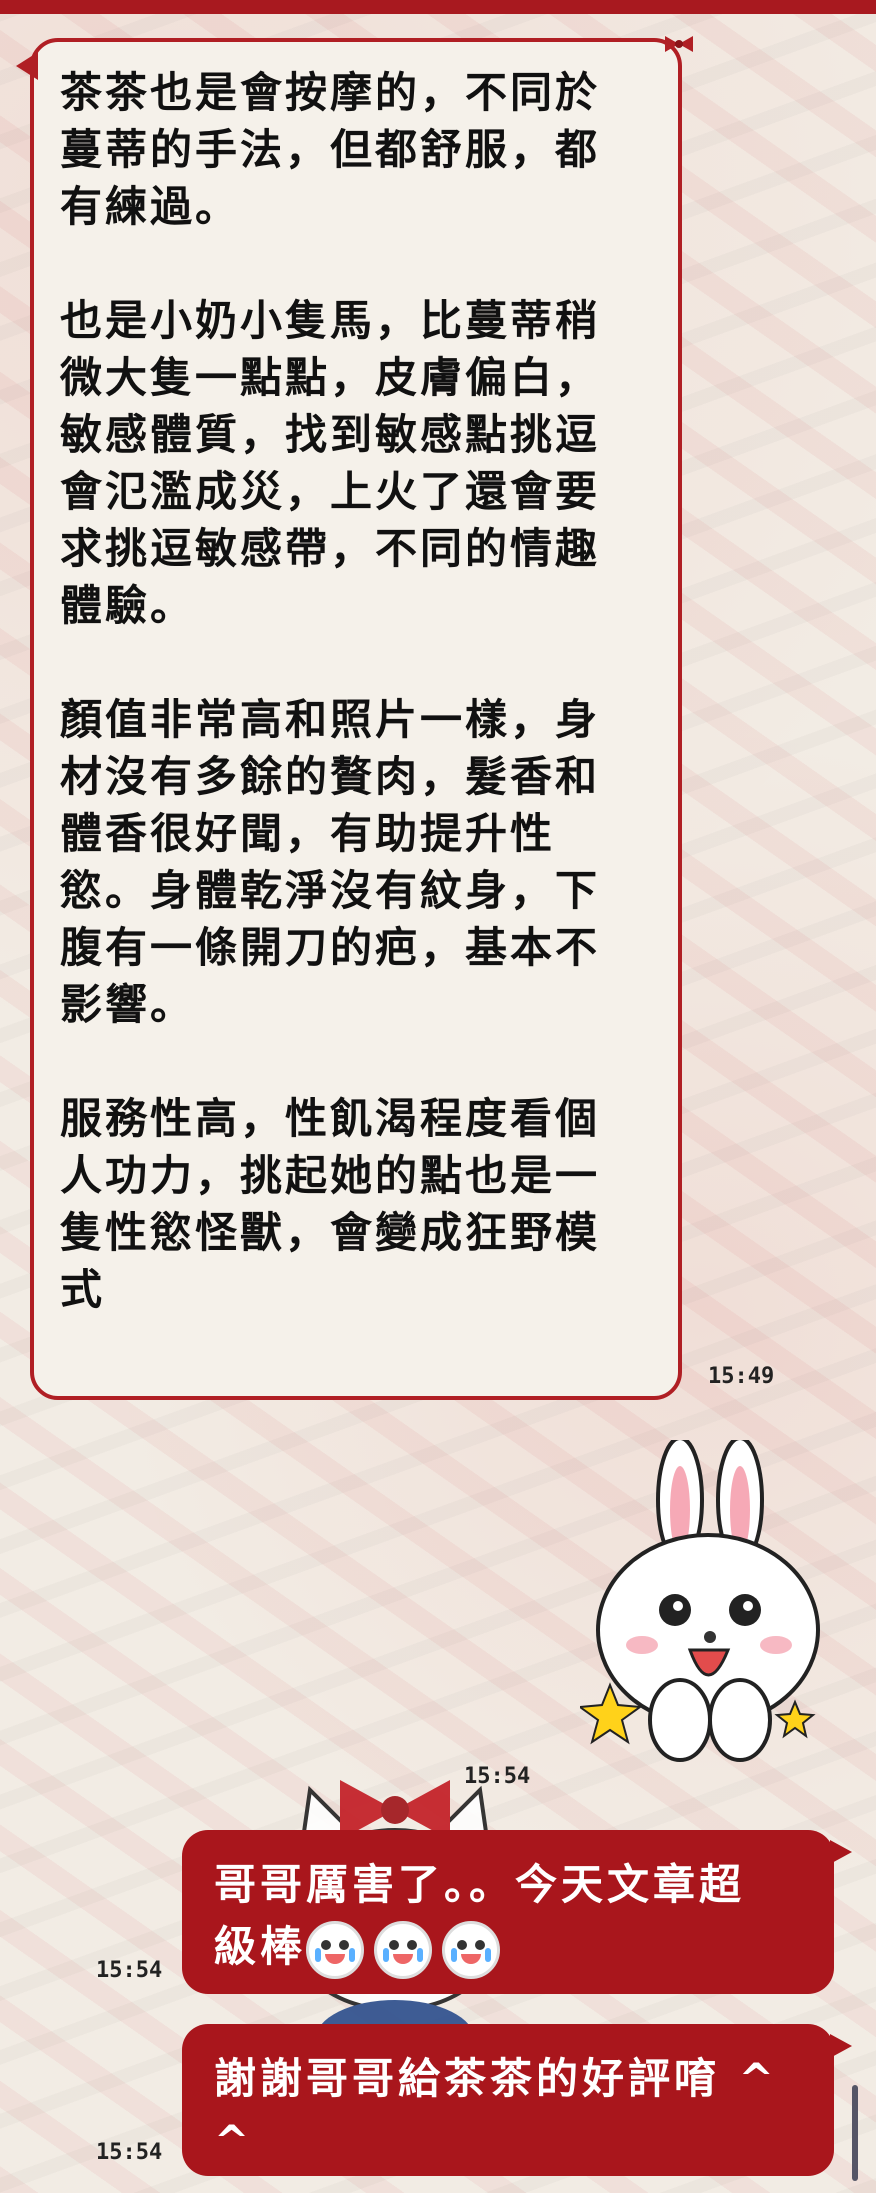 The image size is (876, 2193). I want to click on outgoing-message-bubble-2: 謝謝哥哥給茶茶的好評唷 ^ ^, so click(517, 2100).